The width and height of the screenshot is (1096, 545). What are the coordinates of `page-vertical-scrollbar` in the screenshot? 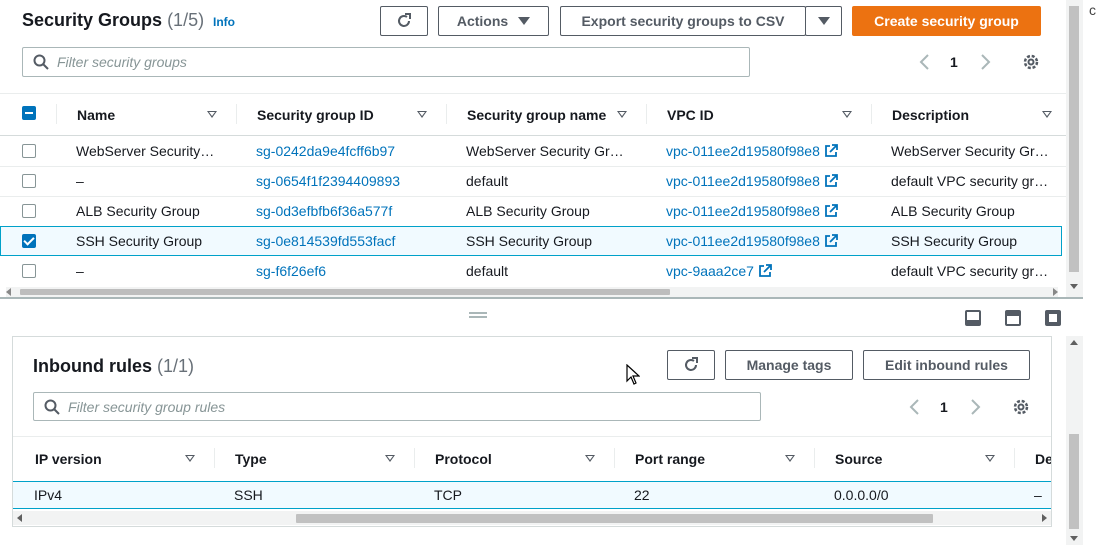 It's located at (1074, 148).